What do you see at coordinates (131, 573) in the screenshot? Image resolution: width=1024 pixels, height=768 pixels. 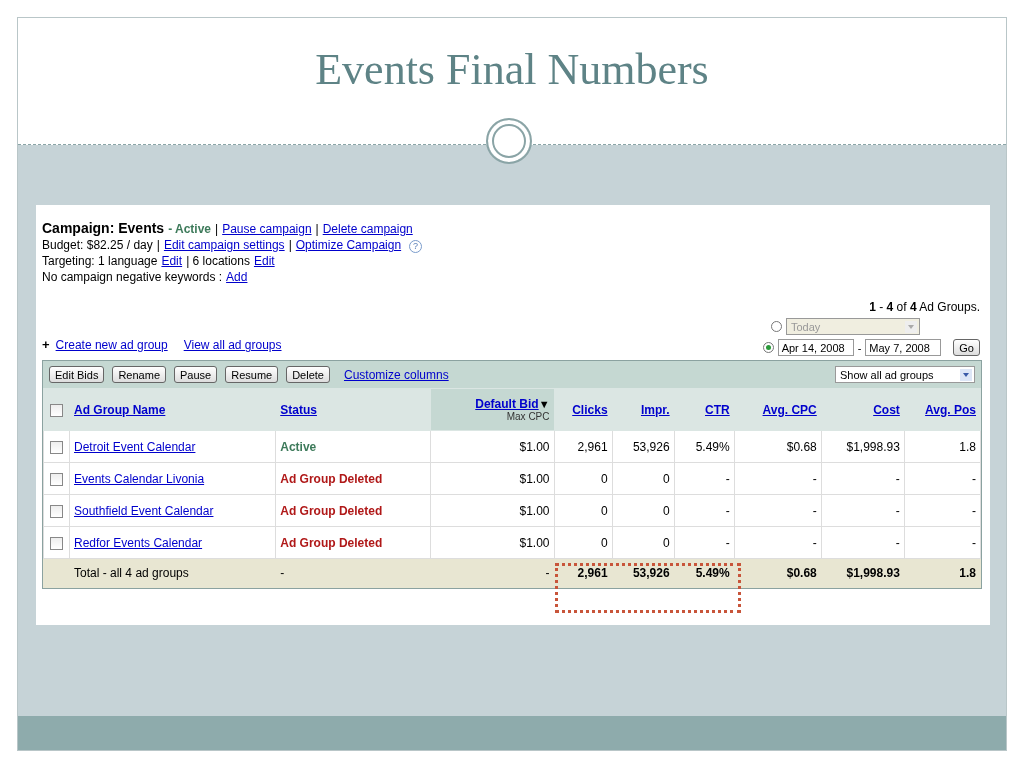 I see `total-label: Total - all 4 ad groups` at bounding box center [131, 573].